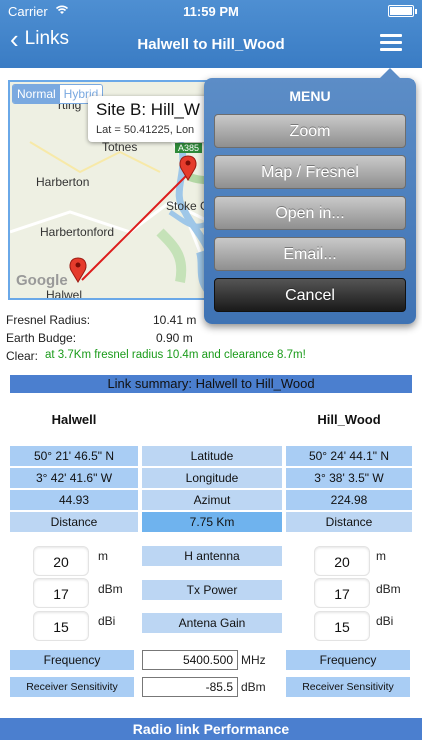 The height and width of the screenshot is (750, 422). I want to click on frequency-label-left: Frequency, so click(72, 660).